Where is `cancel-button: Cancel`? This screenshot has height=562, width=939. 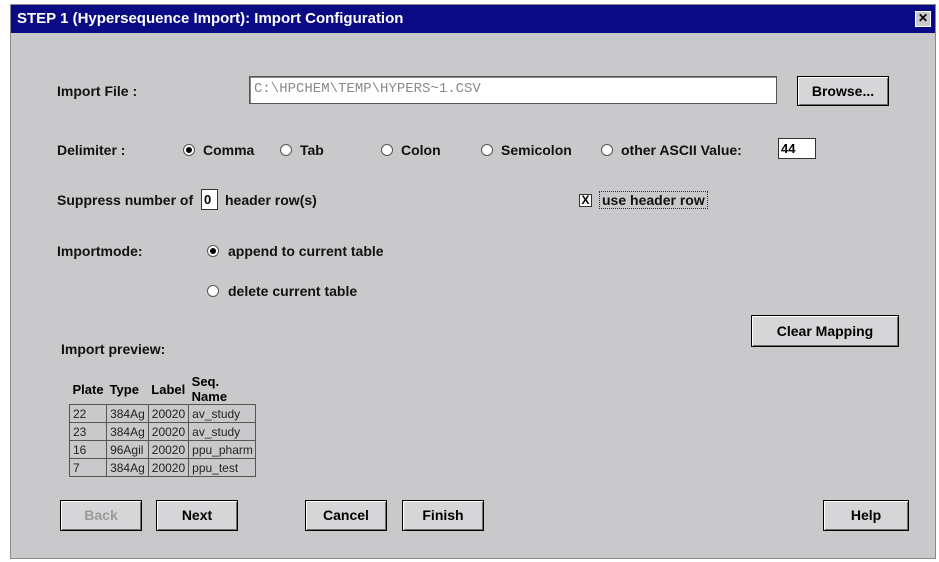
cancel-button: Cancel is located at coordinates (346, 515).